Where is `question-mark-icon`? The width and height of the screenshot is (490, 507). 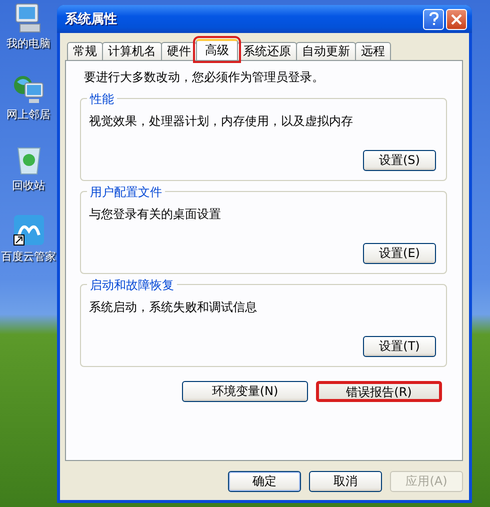 question-mark-icon is located at coordinates (433, 19).